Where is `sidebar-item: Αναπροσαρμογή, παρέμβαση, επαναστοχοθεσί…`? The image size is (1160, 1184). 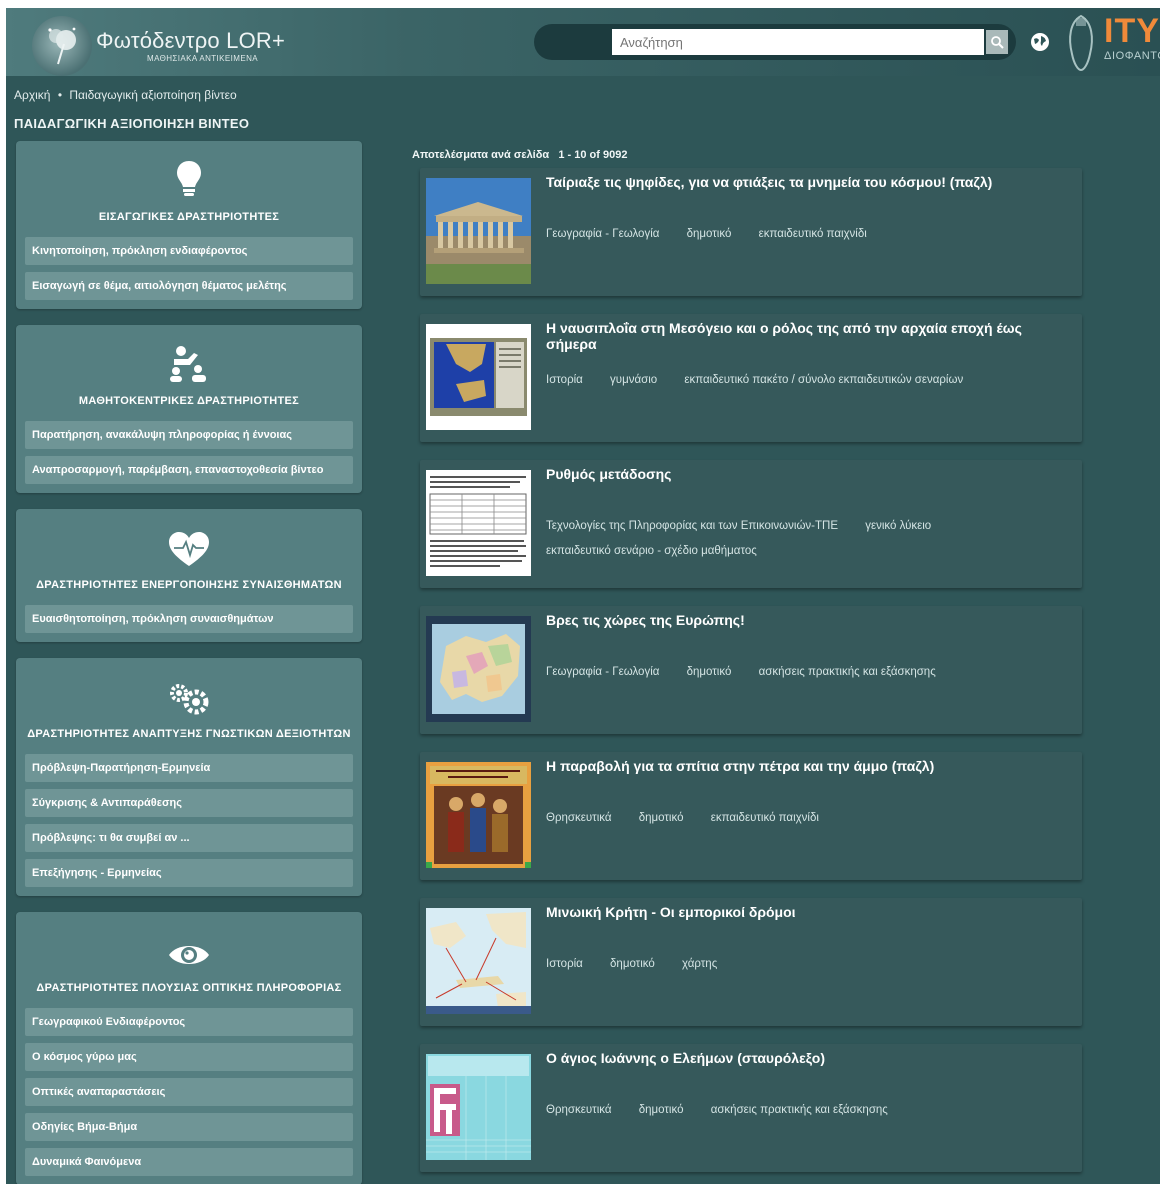 sidebar-item: Αναπροσαρμογή, παρέμβαση, επαναστοχοθεσί… is located at coordinates (189, 470).